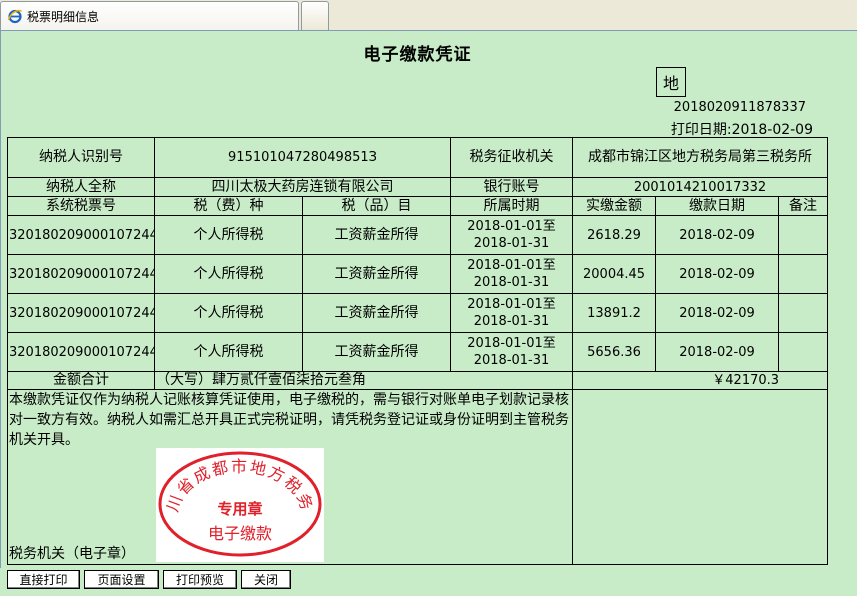 The height and width of the screenshot is (596, 857). What do you see at coordinates (512, 157) in the screenshot?
I see `tax-authority-label: 税务征收机关` at bounding box center [512, 157].